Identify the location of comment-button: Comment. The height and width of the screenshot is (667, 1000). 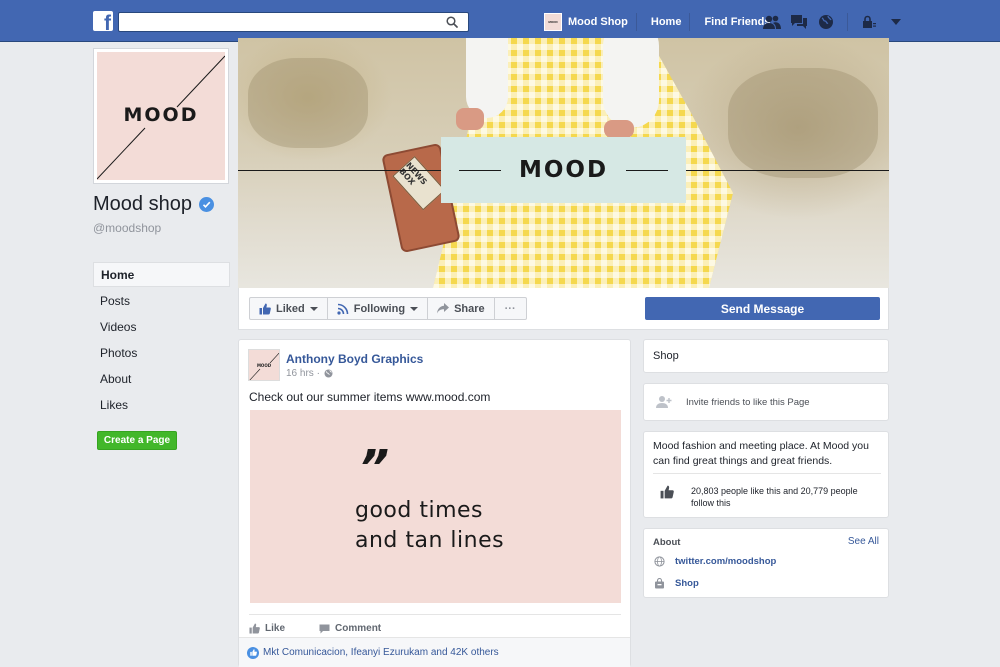
(350, 628).